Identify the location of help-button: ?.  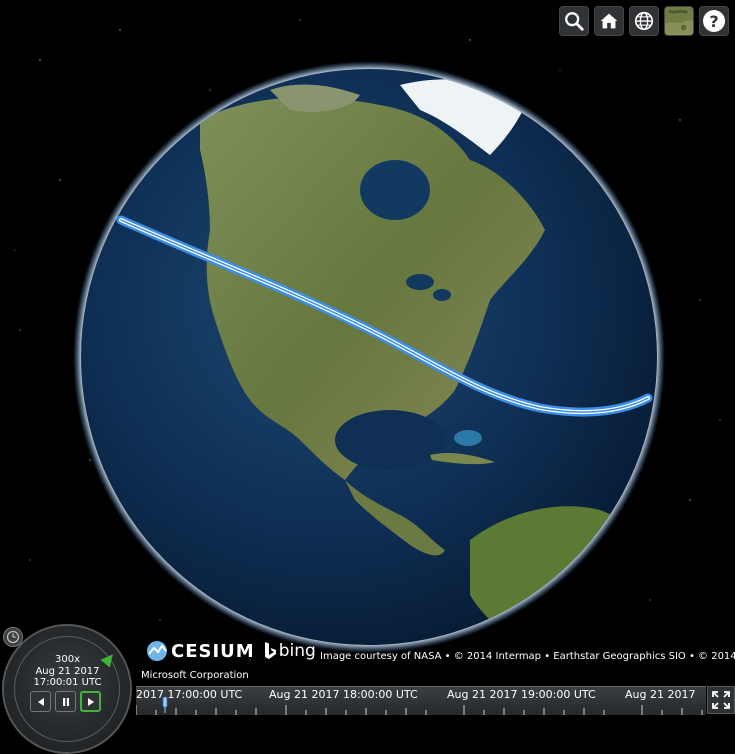
(714, 21).